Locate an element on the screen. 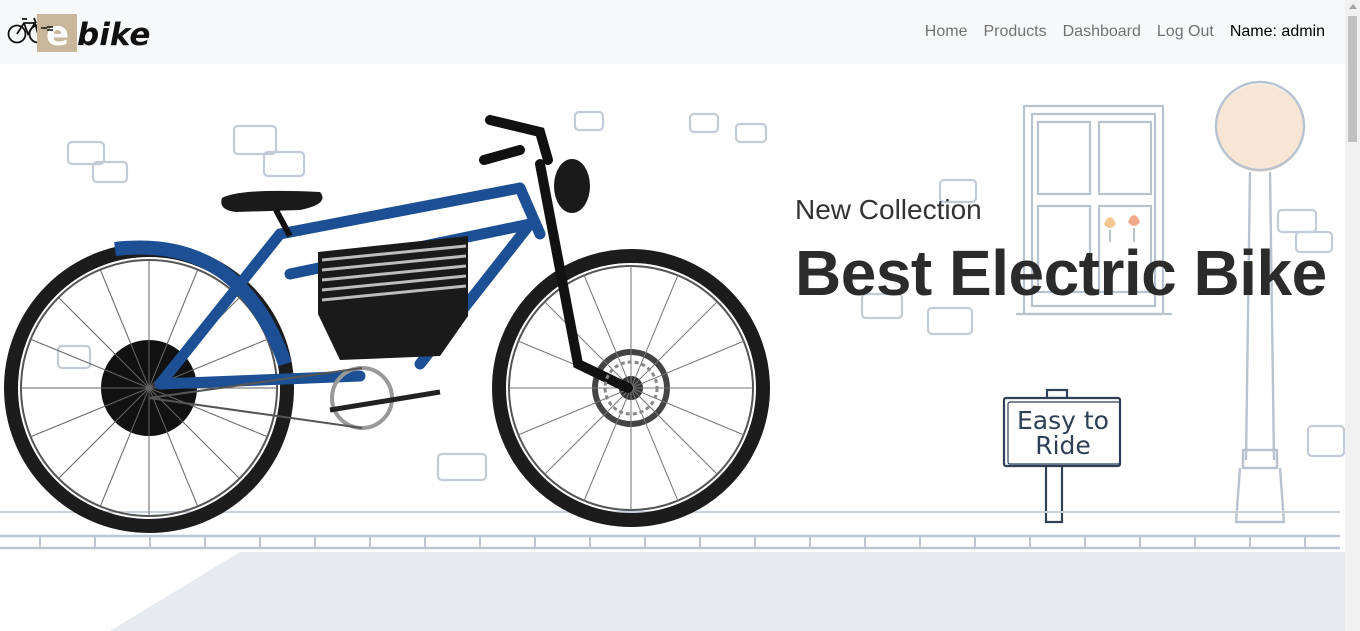  nav-products-link: Products is located at coordinates (1014, 32).